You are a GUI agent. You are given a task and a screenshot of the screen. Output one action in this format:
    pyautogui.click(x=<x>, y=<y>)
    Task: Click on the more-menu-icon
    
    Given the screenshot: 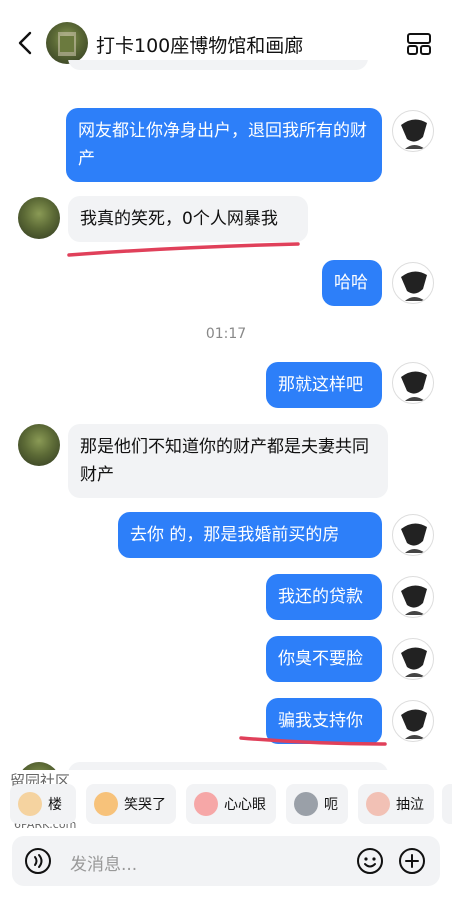 What is the action you would take?
    pyautogui.click(x=419, y=44)
    